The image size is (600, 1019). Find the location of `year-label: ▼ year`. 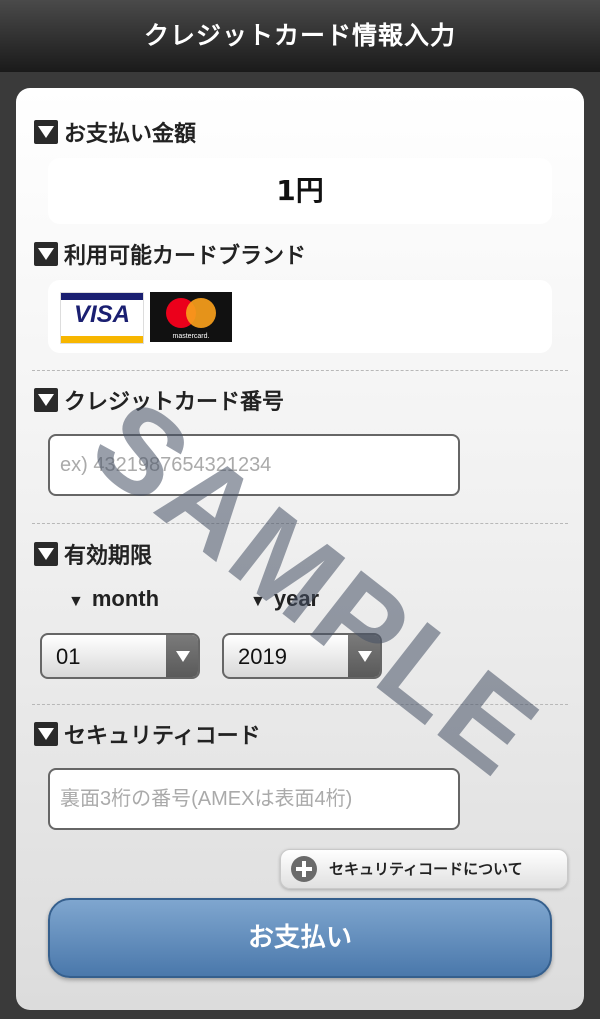

year-label: ▼ year is located at coordinates (284, 599).